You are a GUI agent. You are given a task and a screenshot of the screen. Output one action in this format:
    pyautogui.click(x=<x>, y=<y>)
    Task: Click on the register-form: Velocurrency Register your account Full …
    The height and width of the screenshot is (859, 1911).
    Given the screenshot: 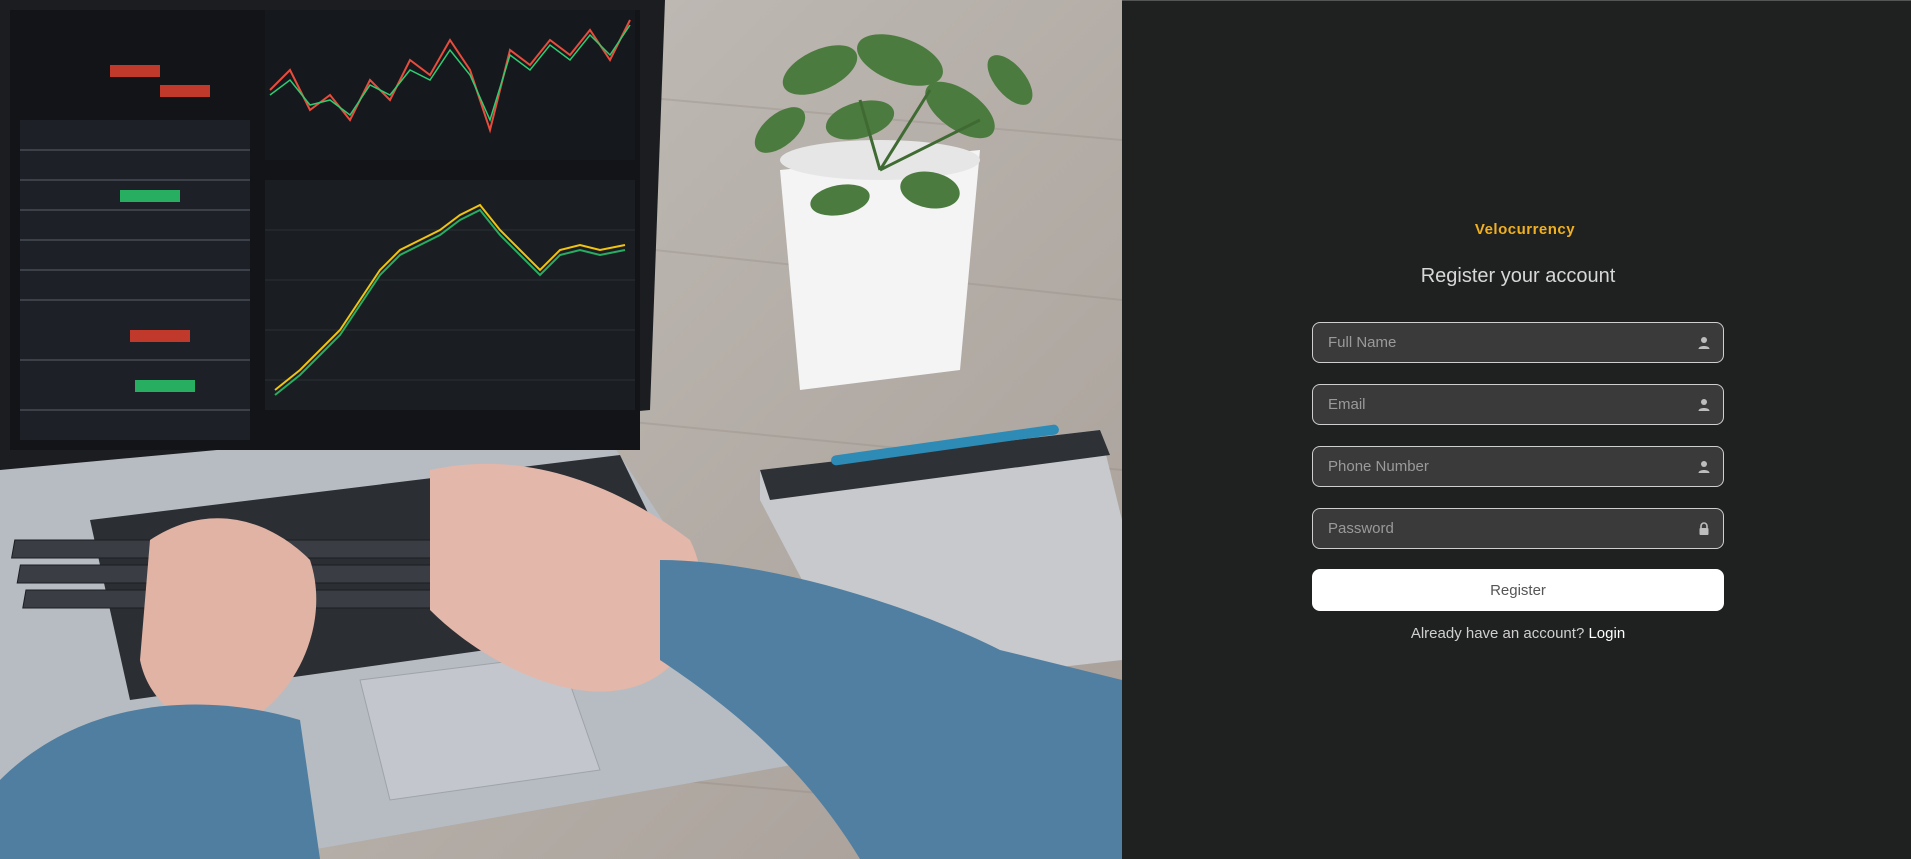 What is the action you would take?
    pyautogui.click(x=1518, y=431)
    